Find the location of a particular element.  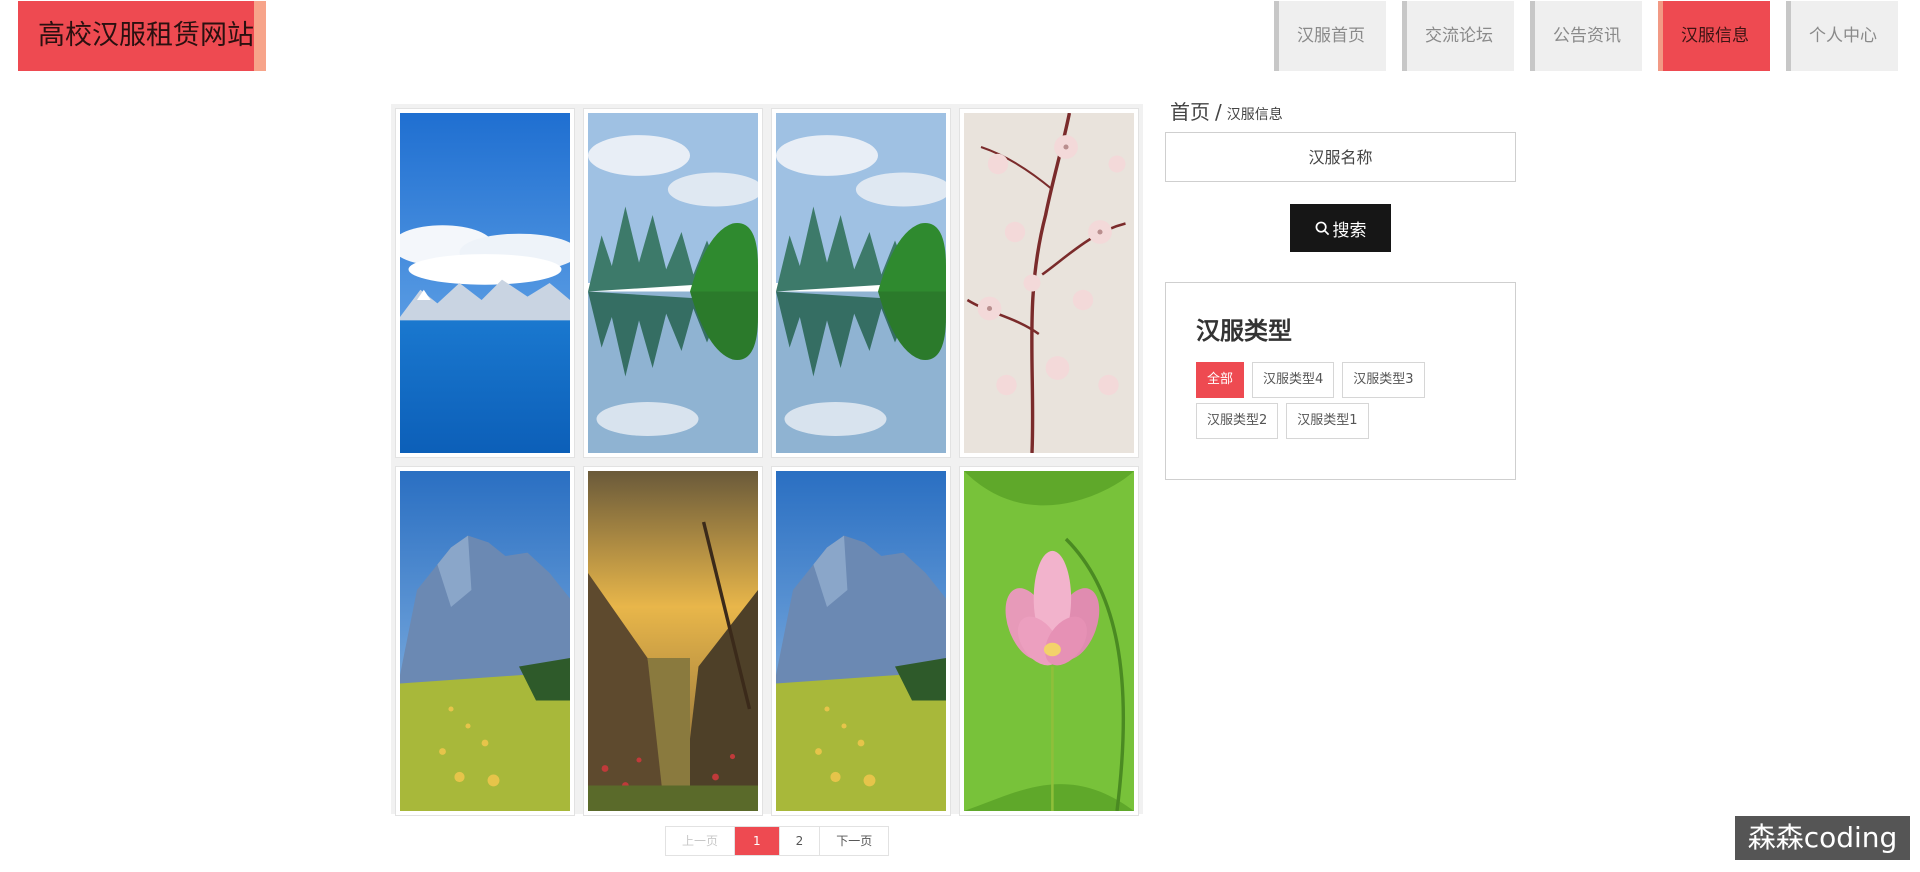

nav-item-profile: 个人中心 is located at coordinates (1842, 36).